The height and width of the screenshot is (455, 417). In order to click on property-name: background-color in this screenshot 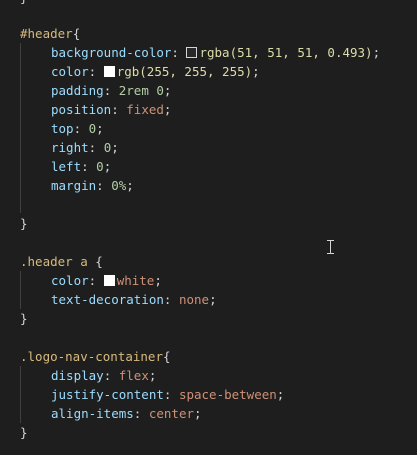, I will do `click(111, 52)`.